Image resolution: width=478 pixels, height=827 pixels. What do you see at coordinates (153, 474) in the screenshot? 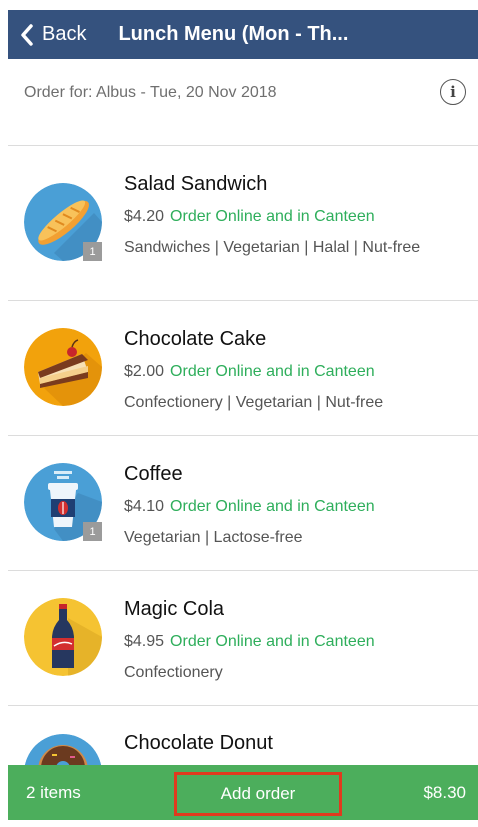
I see `item-name: Coffee` at bounding box center [153, 474].